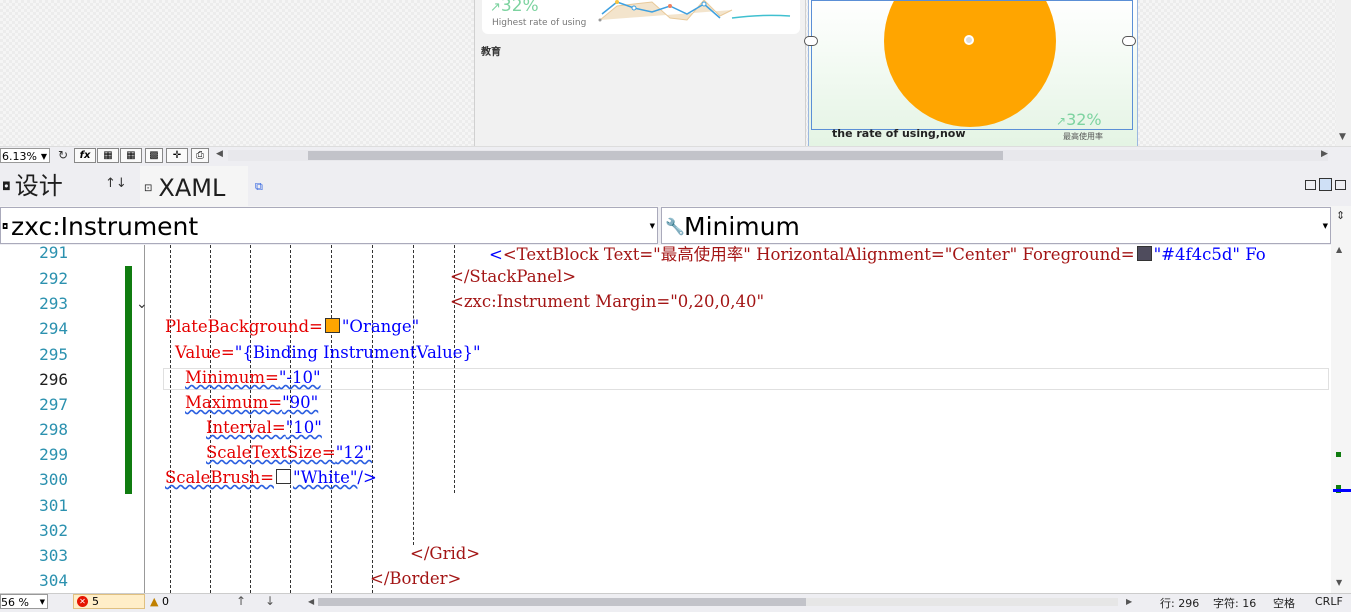  Describe the element at coordinates (142, 304) in the screenshot. I see `collapse-toggle-icon: ⌄` at that location.